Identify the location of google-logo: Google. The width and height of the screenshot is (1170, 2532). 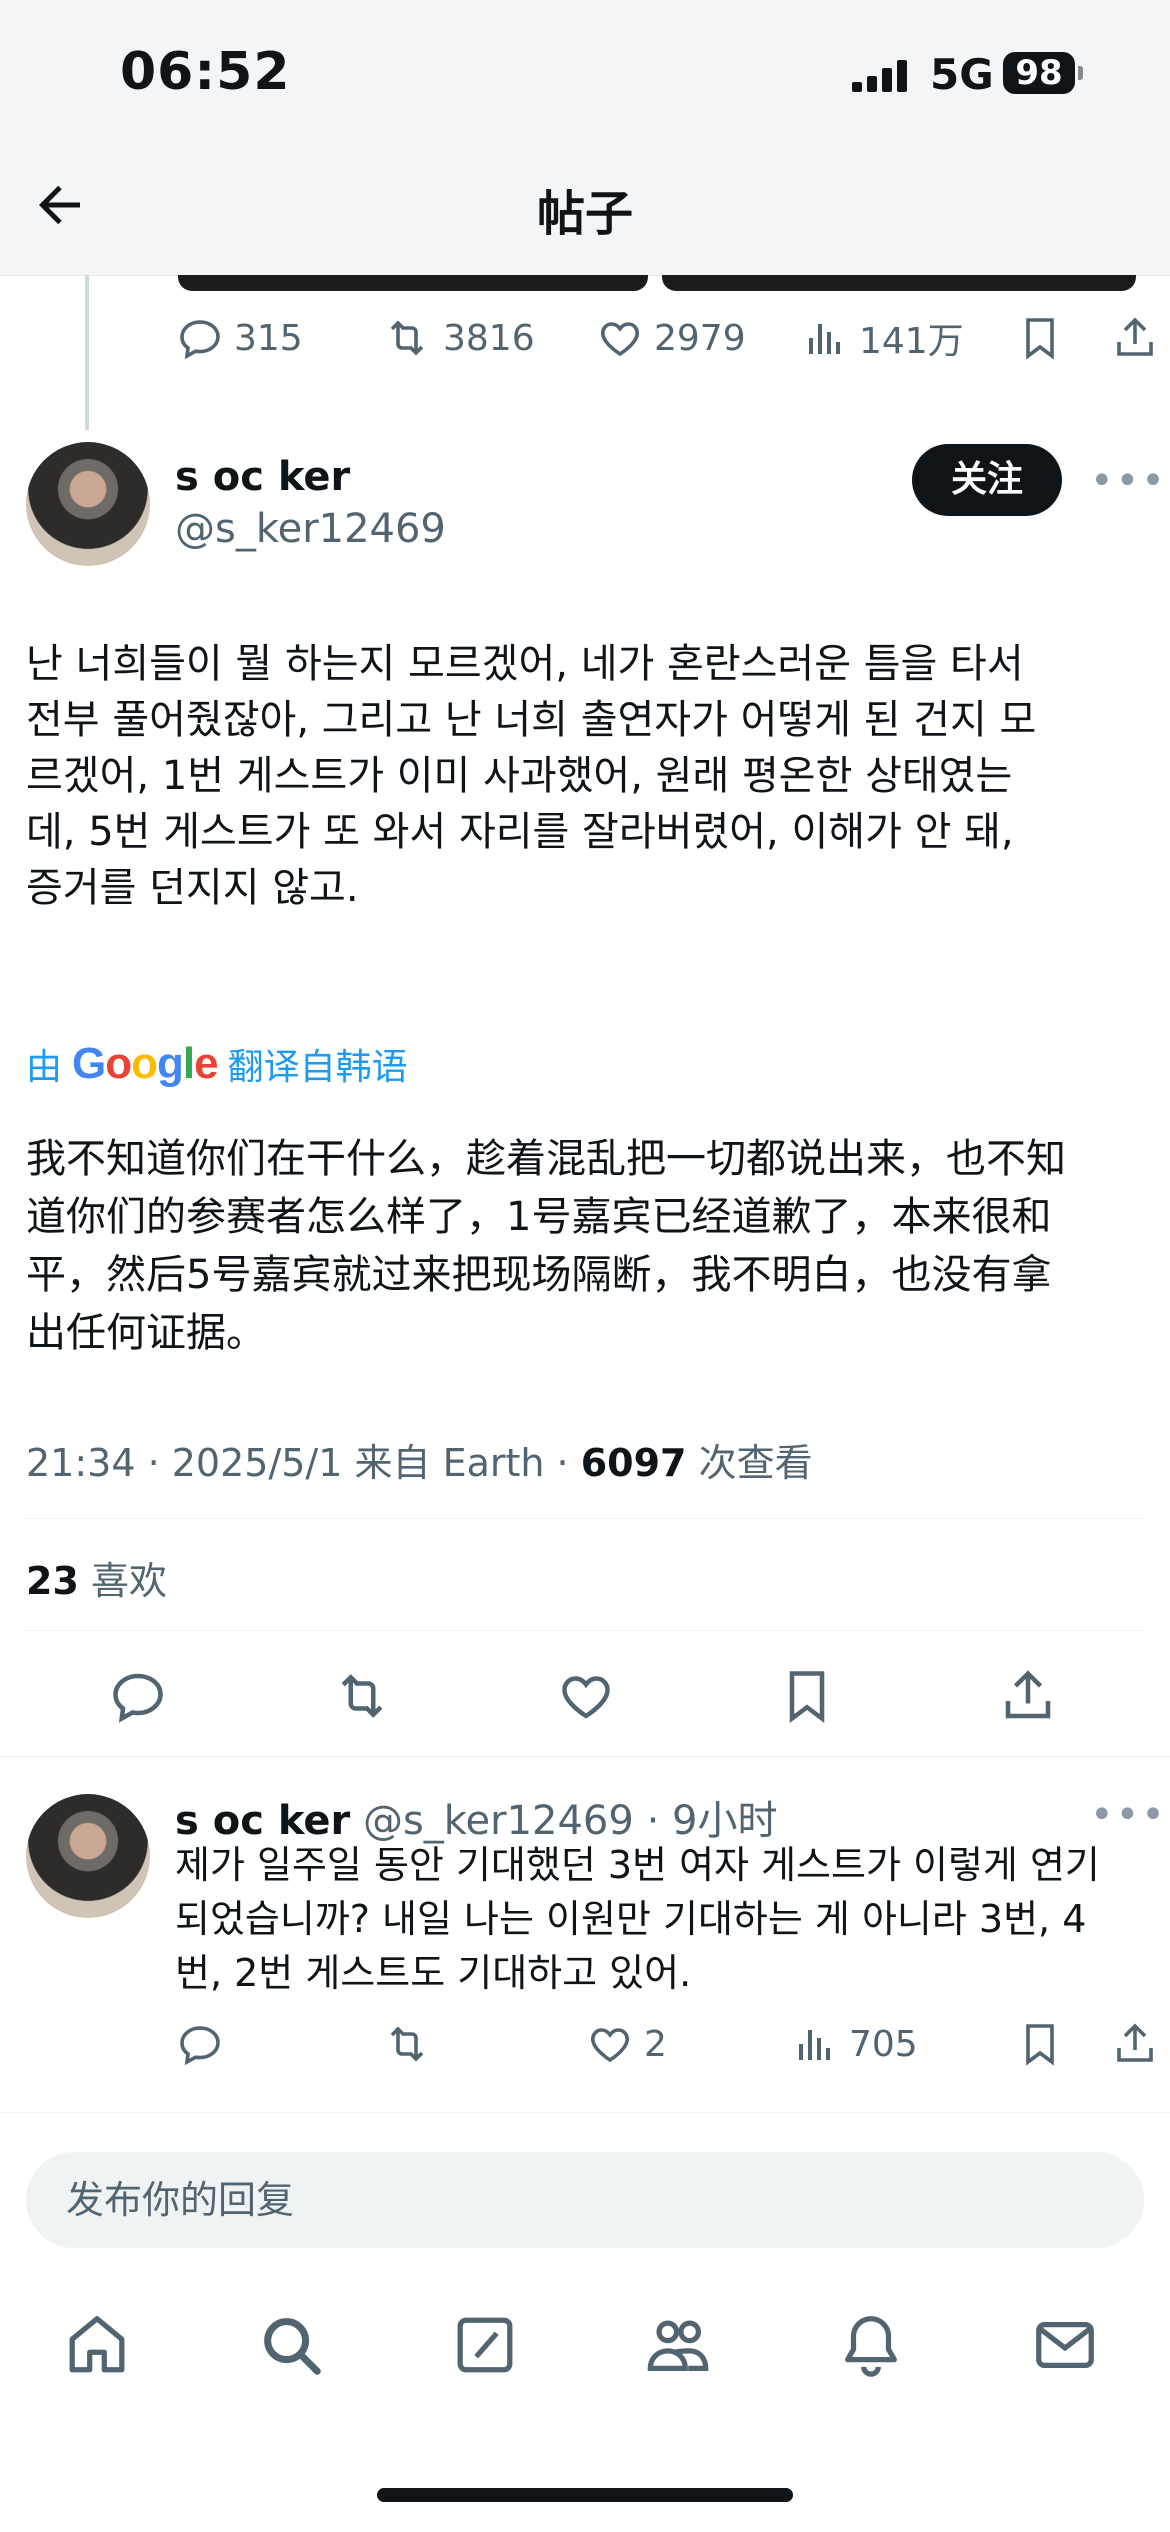
(145, 1063).